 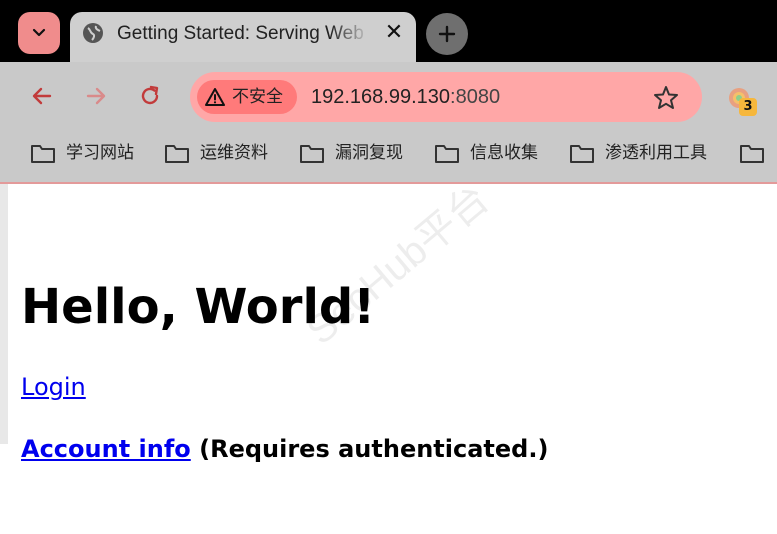 I want to click on back-button, so click(x=42, y=96).